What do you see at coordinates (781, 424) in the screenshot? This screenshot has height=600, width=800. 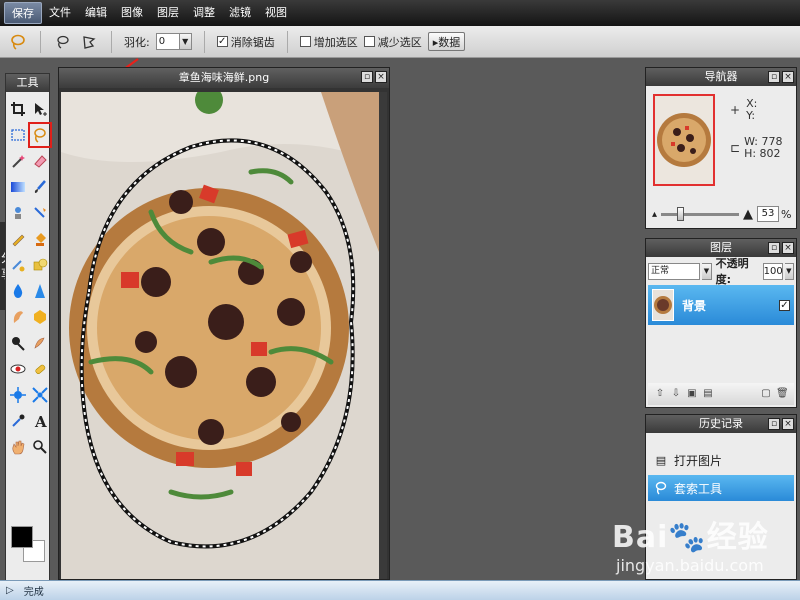 I see `window-controls: ▫ ×` at bounding box center [781, 424].